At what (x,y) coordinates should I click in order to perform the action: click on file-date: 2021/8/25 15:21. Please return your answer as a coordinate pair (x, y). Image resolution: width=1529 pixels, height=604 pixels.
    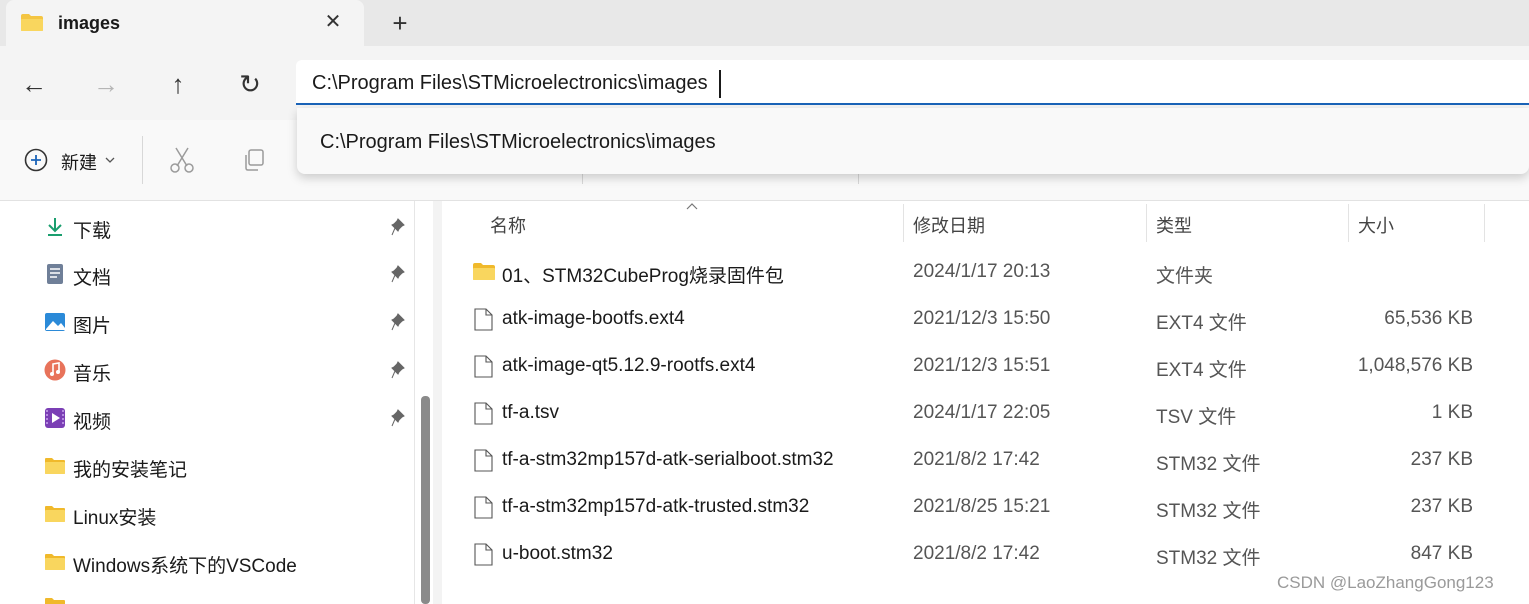
    Looking at the image, I should click on (982, 506).